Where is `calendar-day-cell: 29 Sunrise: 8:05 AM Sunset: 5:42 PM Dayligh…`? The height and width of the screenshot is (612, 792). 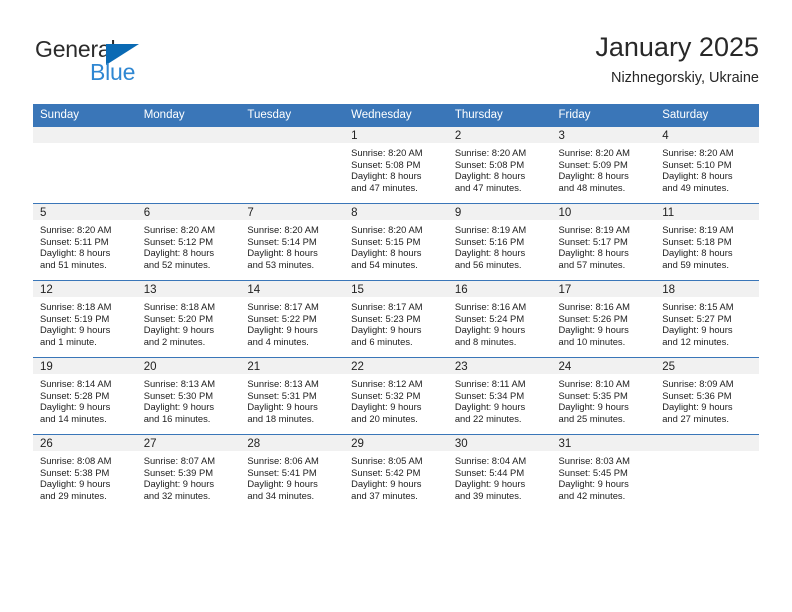
calendar-day-cell: 29 Sunrise: 8:05 AM Sunset: 5:42 PM Dayligh… is located at coordinates (396, 472).